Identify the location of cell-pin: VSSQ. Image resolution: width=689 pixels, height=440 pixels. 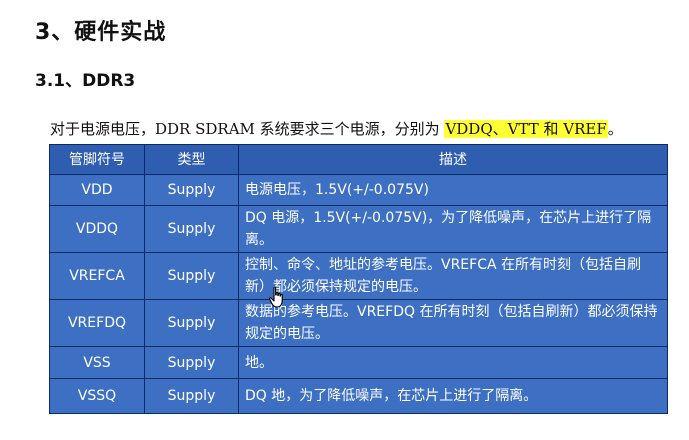
(97, 396).